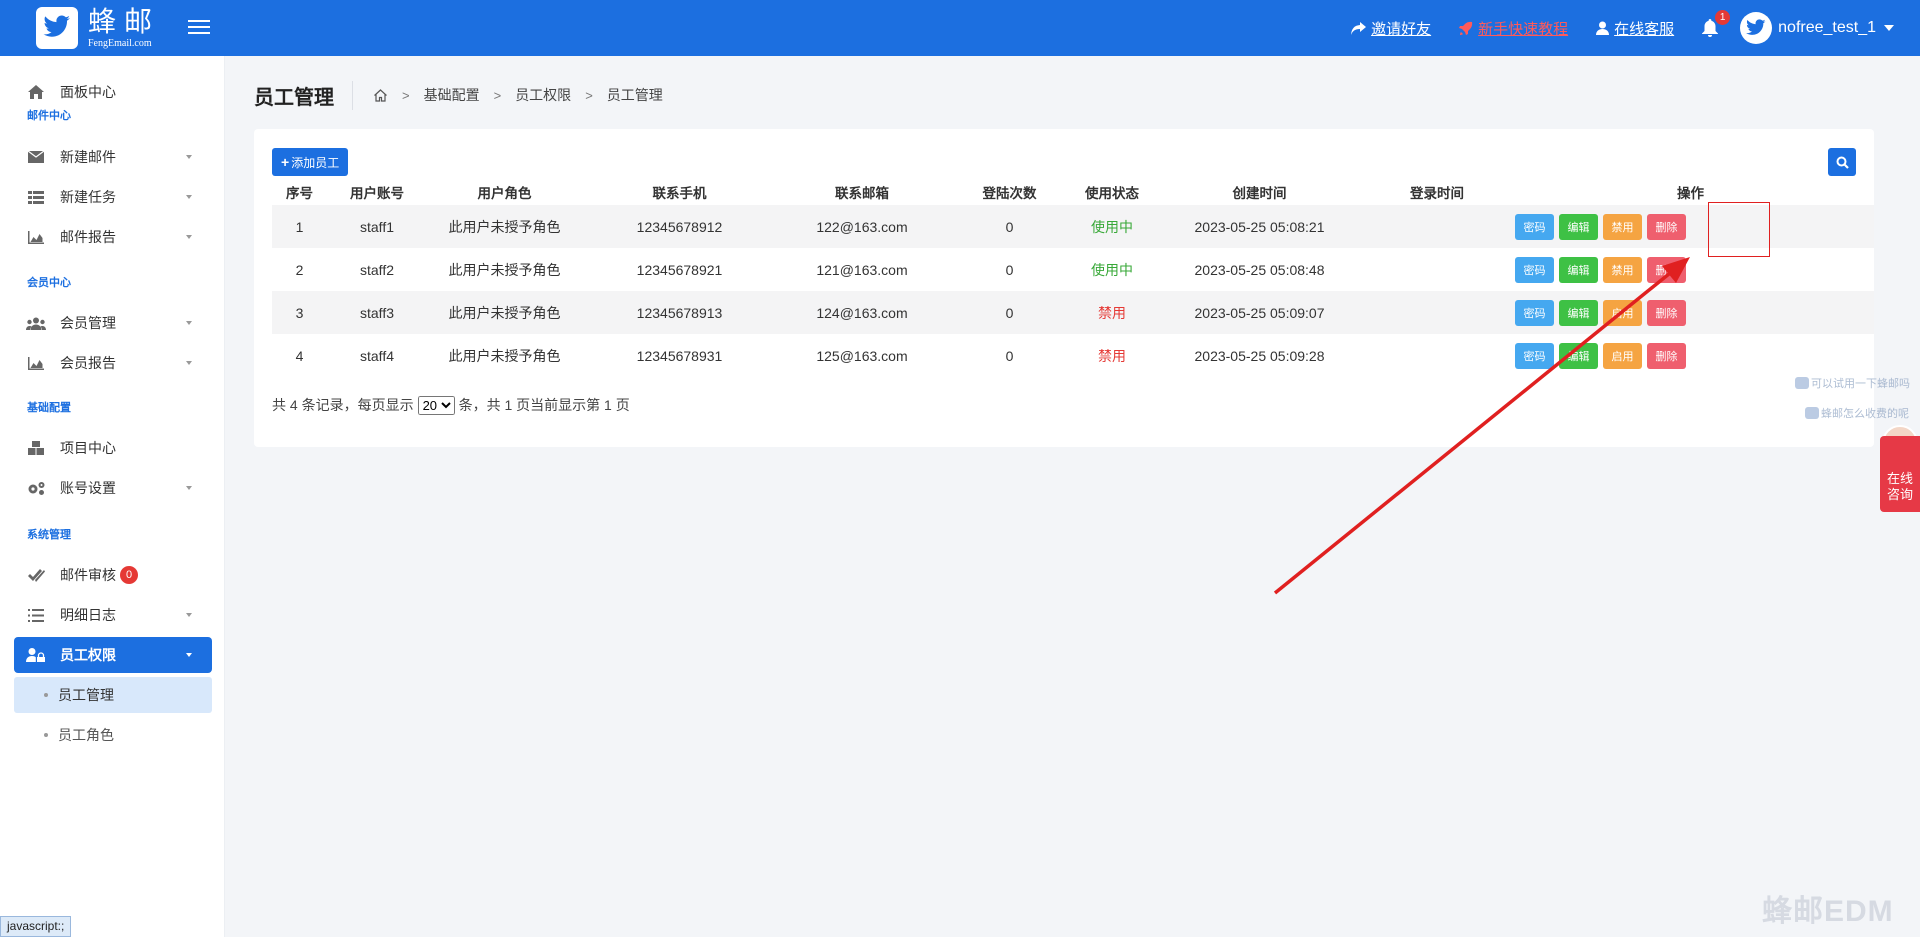 This screenshot has height=937, width=1920. What do you see at coordinates (1644, 29) in the screenshot?
I see `service-label: 在线客服` at bounding box center [1644, 29].